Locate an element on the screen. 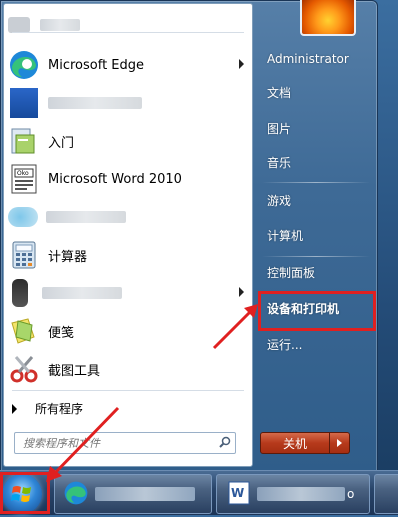 Image resolution: width=398 pixels, height=517 pixels. right-item-pictures: 图片 is located at coordinates (318, 129).